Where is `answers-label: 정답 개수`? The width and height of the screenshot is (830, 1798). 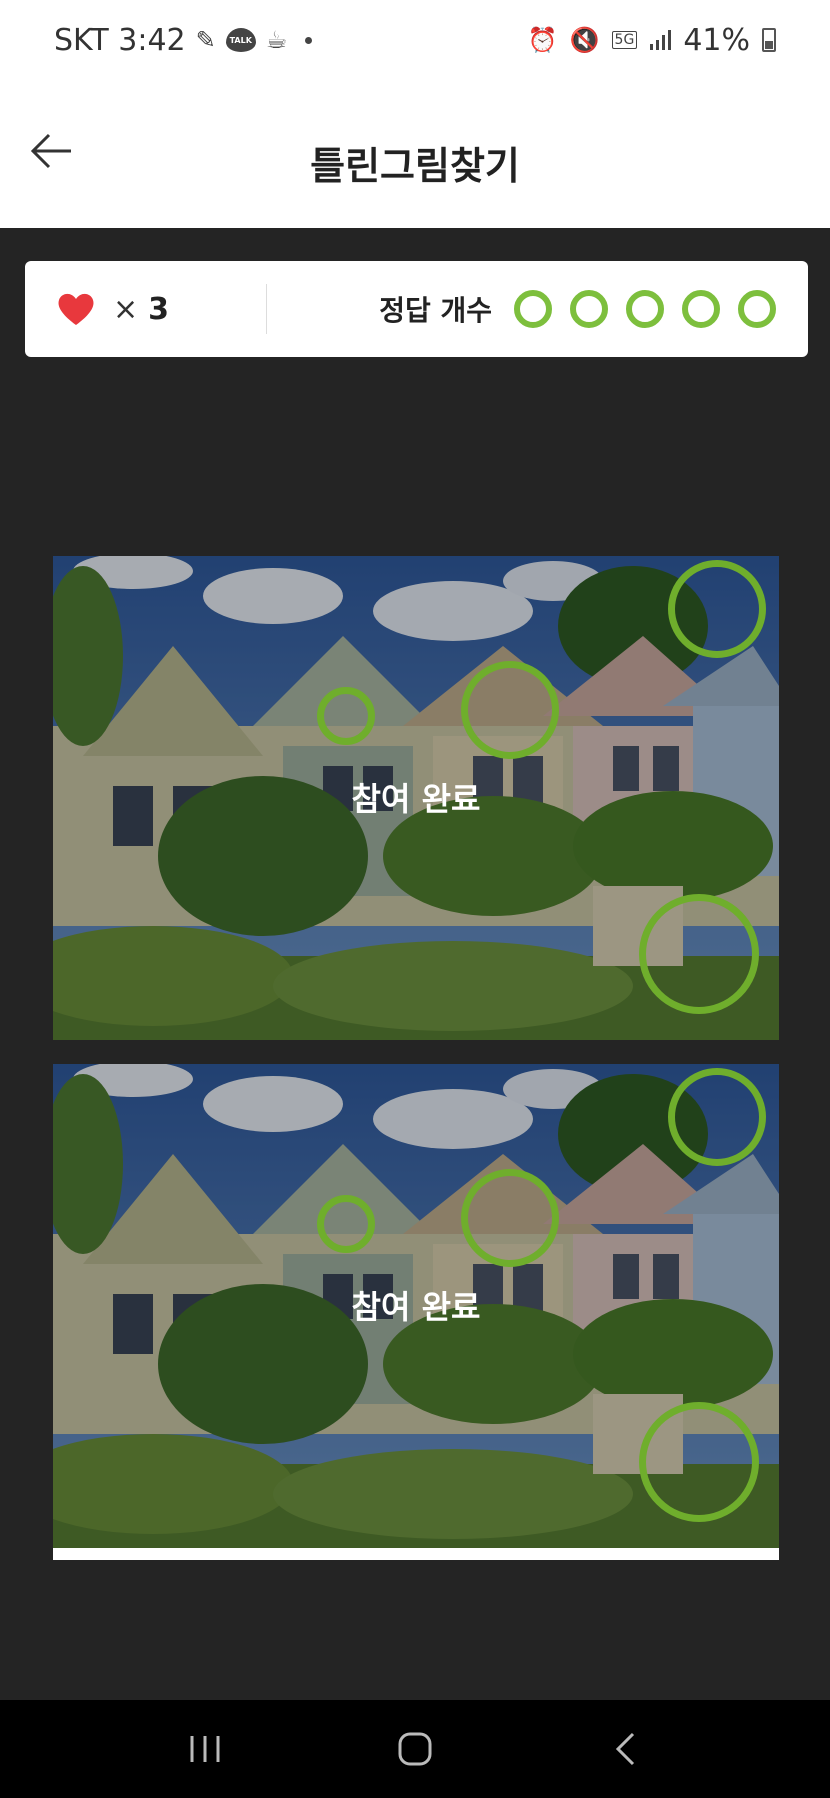
answers-label: 정답 개수 is located at coordinates (435, 310).